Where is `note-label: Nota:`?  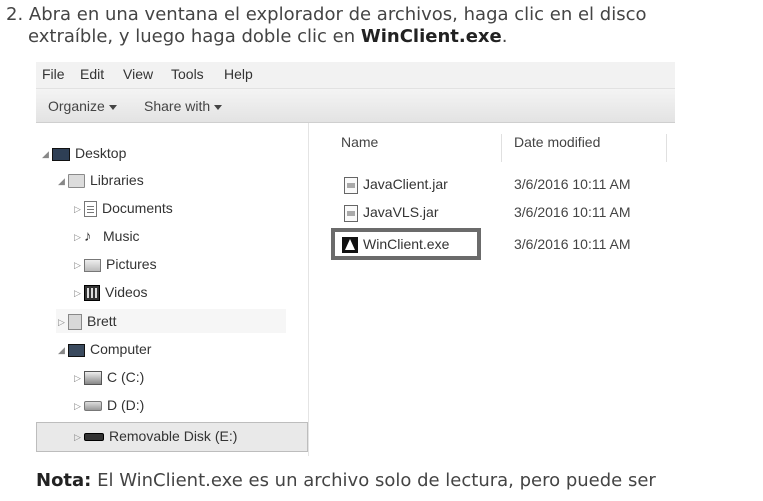
note-label: Nota: is located at coordinates (64, 480).